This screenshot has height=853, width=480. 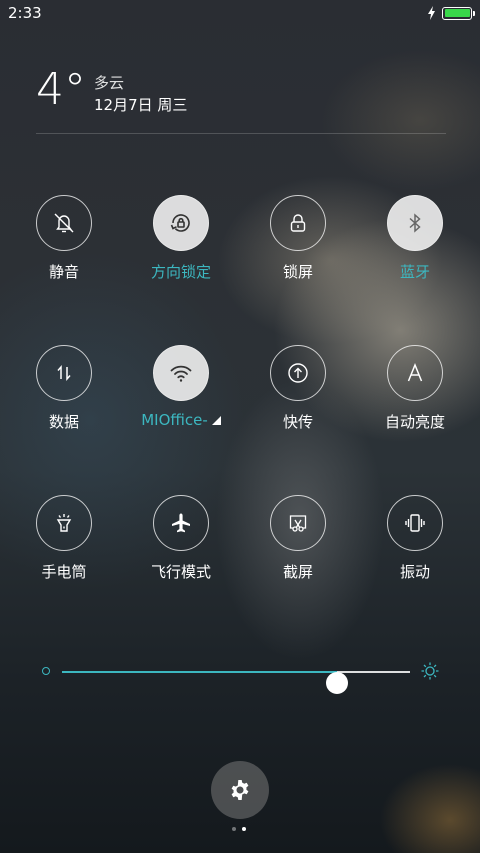 I want to click on status-indicators, so click(x=451, y=13).